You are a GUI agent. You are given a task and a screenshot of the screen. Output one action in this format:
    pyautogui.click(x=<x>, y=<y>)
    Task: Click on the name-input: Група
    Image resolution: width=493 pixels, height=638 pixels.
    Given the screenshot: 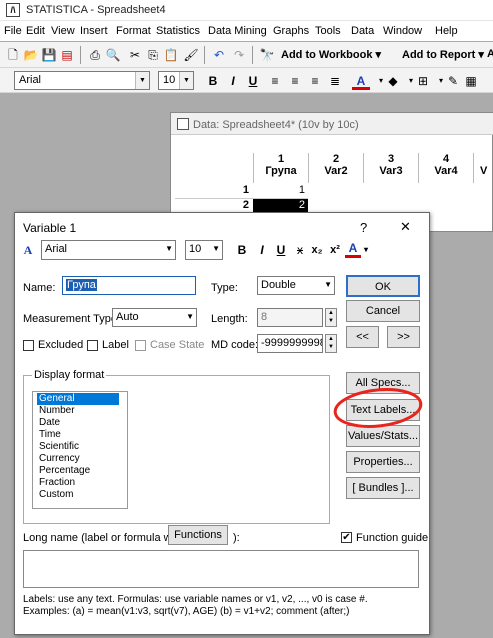 What is the action you would take?
    pyautogui.click(x=129, y=285)
    